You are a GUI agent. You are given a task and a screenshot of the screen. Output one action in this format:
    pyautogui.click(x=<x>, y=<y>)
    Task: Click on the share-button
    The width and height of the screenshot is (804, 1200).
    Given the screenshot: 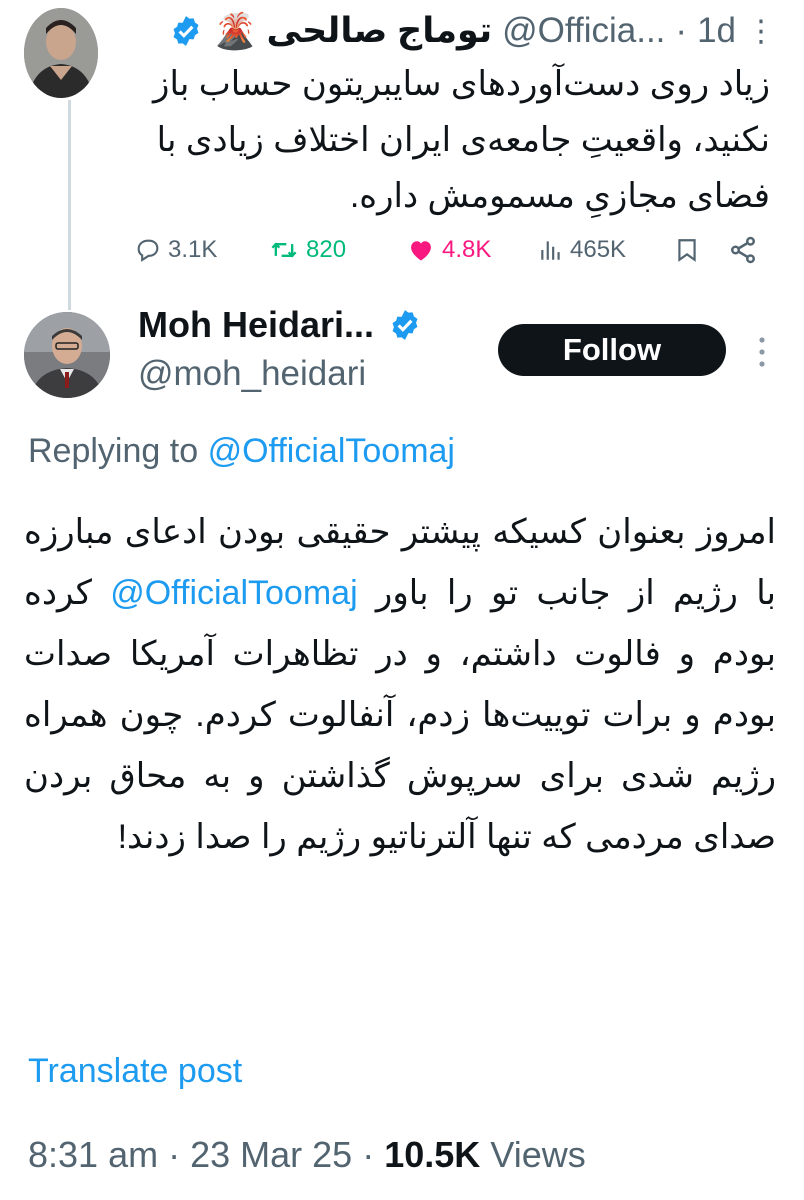 What is the action you would take?
    pyautogui.click(x=743, y=250)
    